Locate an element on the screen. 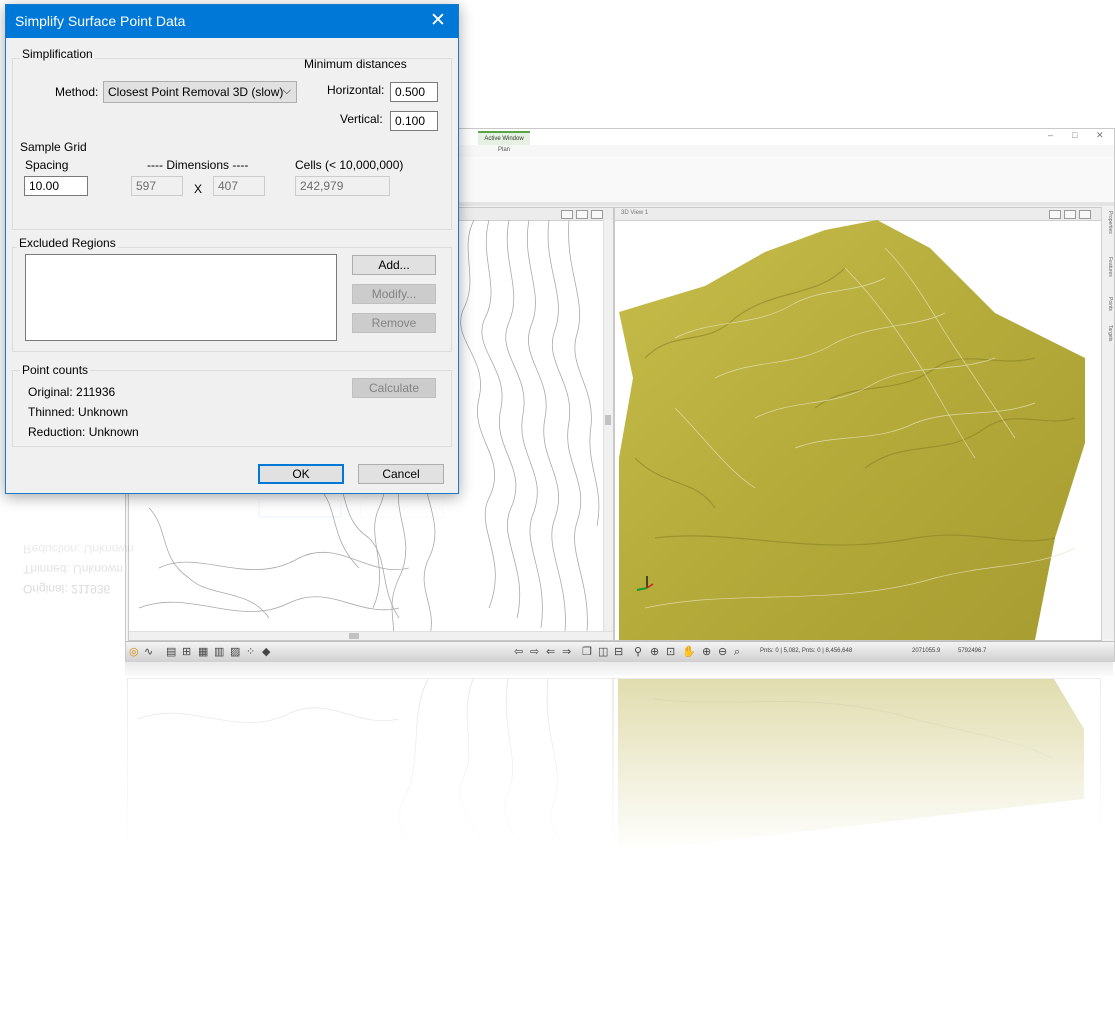 The width and height of the screenshot is (1115, 1024). status-point-counts: Pnts: 0 | 5,082, Pnts: 0 | 8,456,648 is located at coordinates (806, 651).